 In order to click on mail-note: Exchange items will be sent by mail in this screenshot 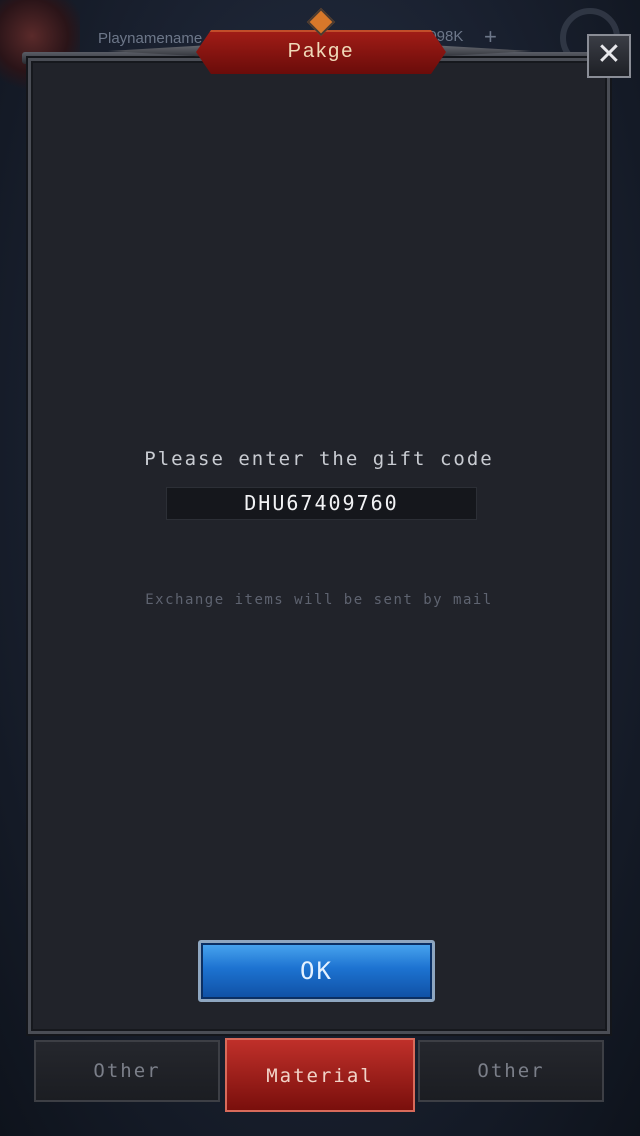, I will do `click(319, 600)`.